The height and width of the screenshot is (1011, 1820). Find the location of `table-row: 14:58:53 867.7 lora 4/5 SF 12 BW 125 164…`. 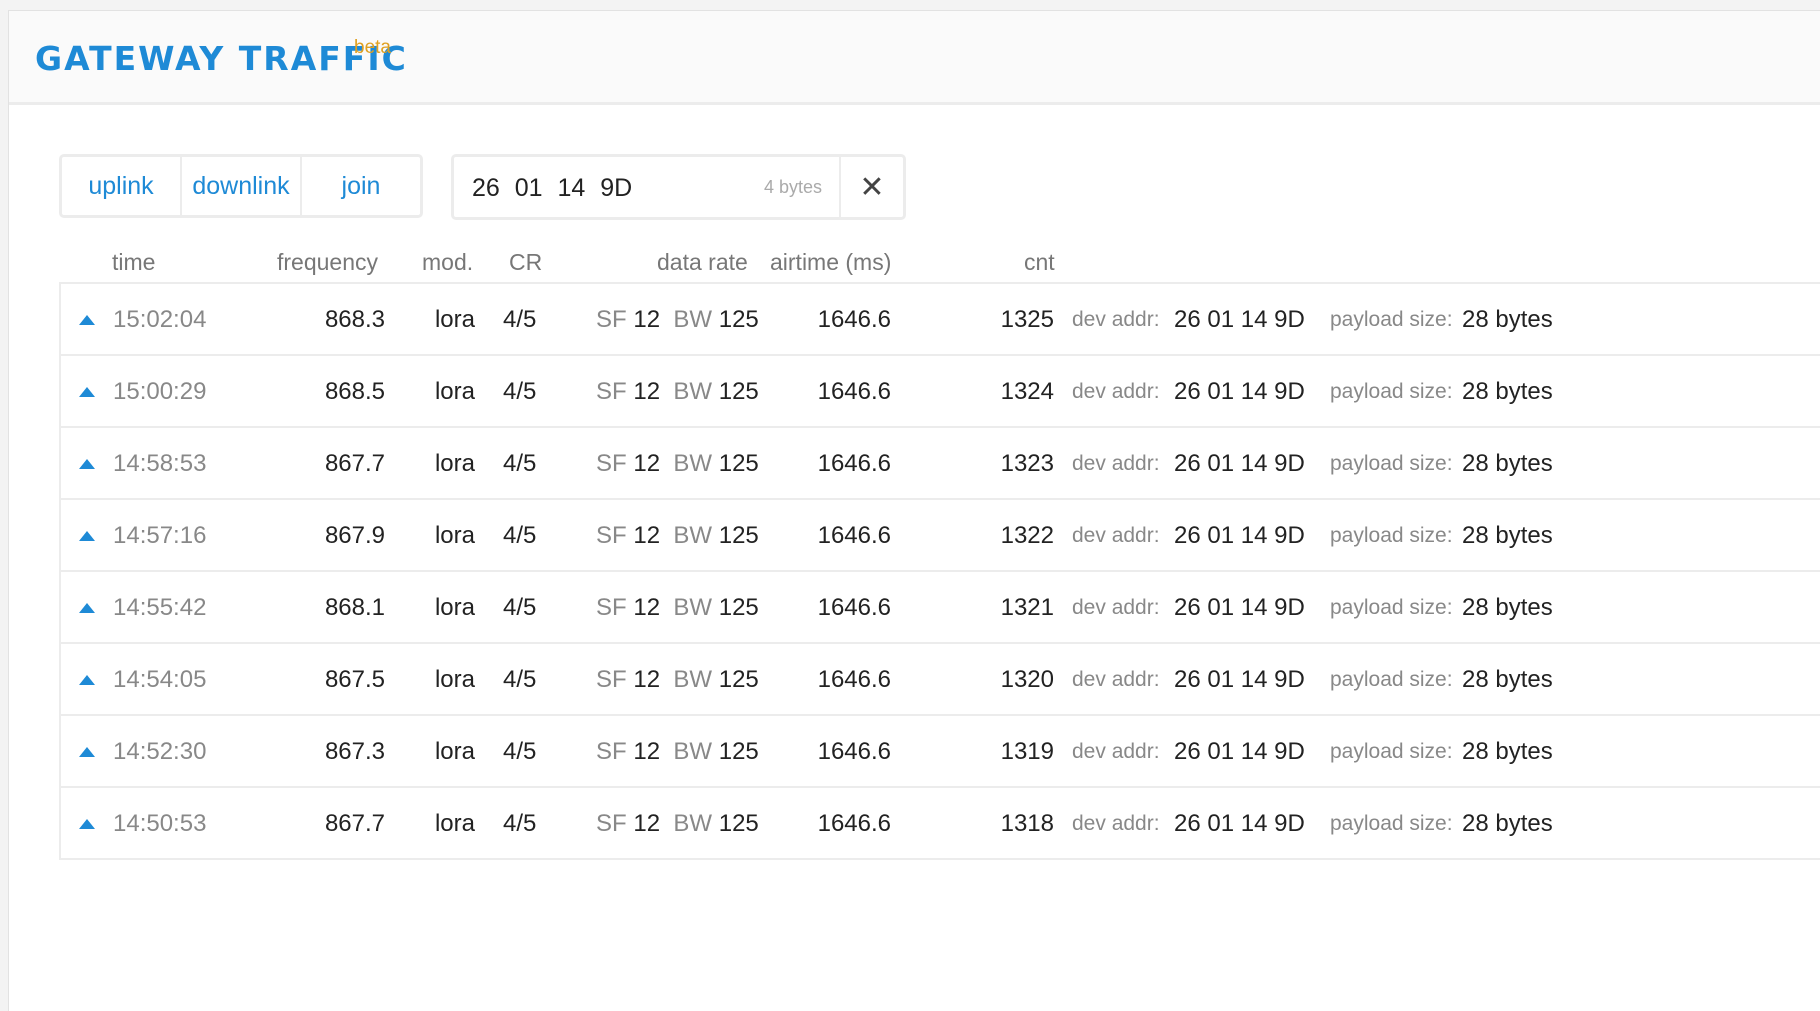

table-row: 14:58:53 867.7 lora 4/5 SF 12 BW 125 164… is located at coordinates (940, 464).